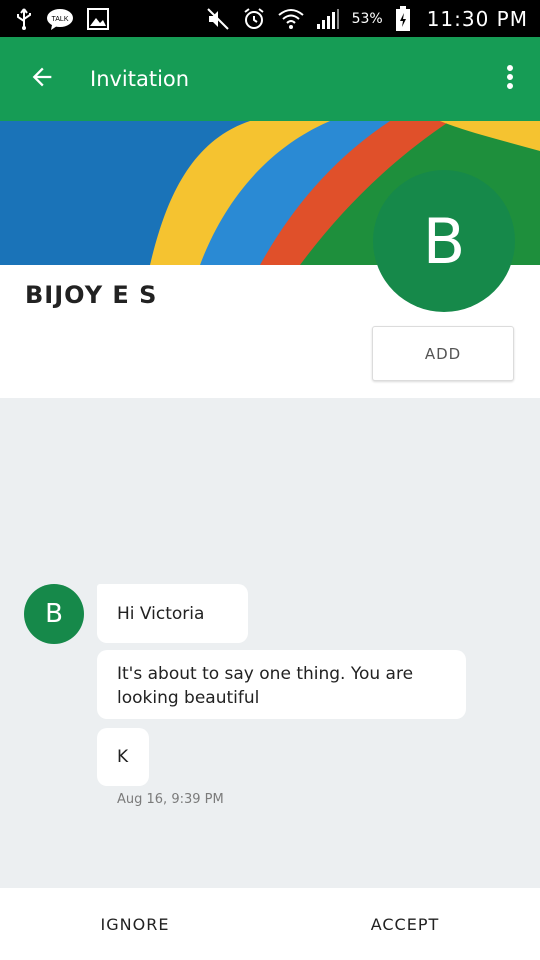 This screenshot has width=540, height=960. What do you see at coordinates (123, 757) in the screenshot?
I see `message-bubble: K` at bounding box center [123, 757].